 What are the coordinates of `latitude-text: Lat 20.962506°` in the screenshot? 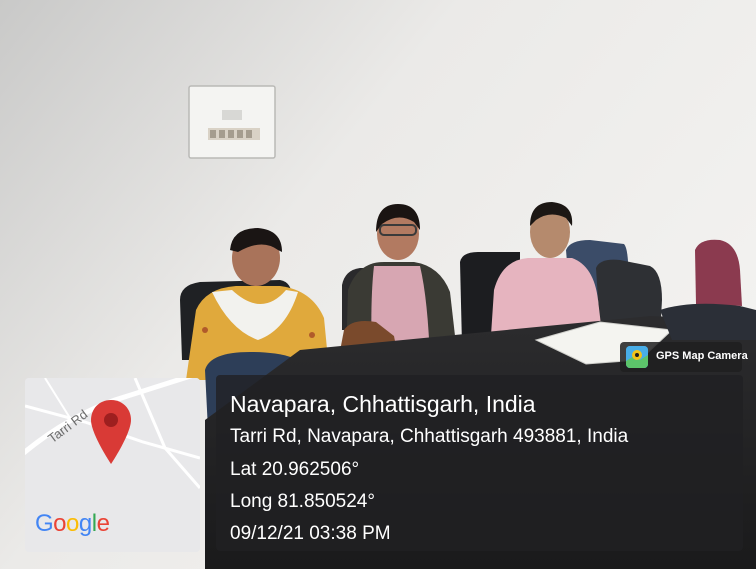 It's located at (295, 469).